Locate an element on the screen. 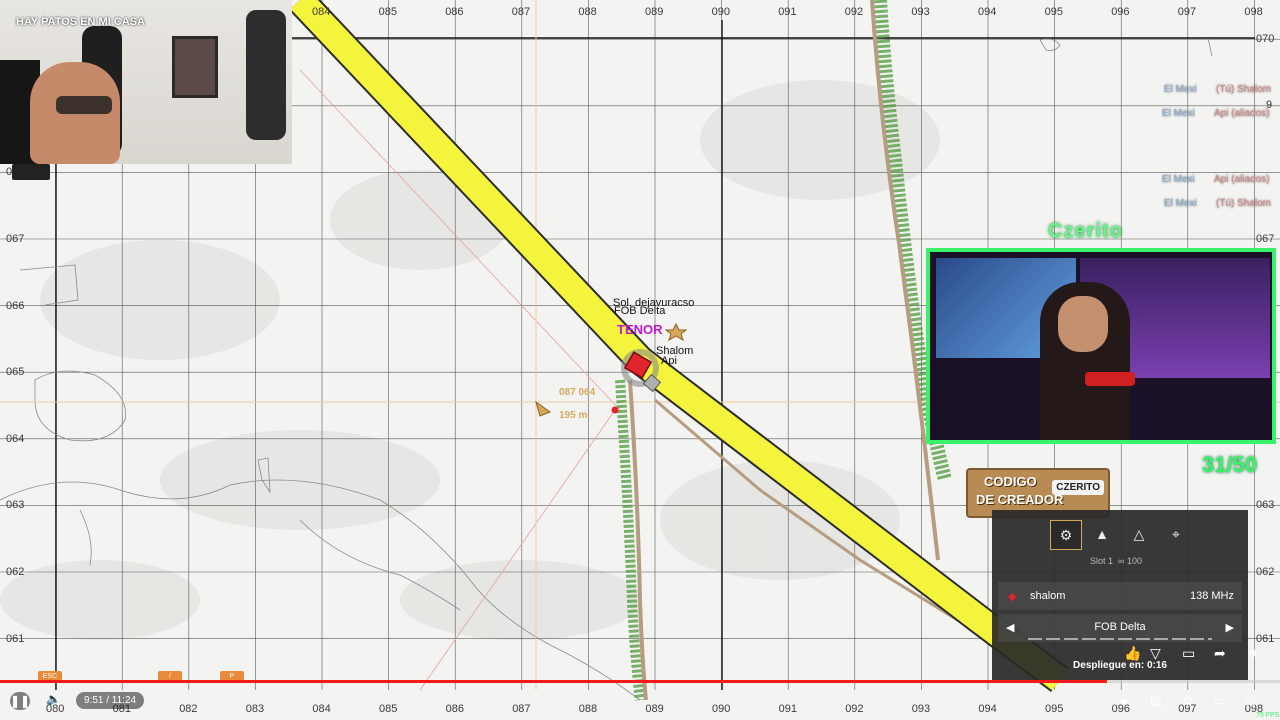 The image size is (1280, 720). fps-counter: 75 FPS is located at coordinates (1268, 715).